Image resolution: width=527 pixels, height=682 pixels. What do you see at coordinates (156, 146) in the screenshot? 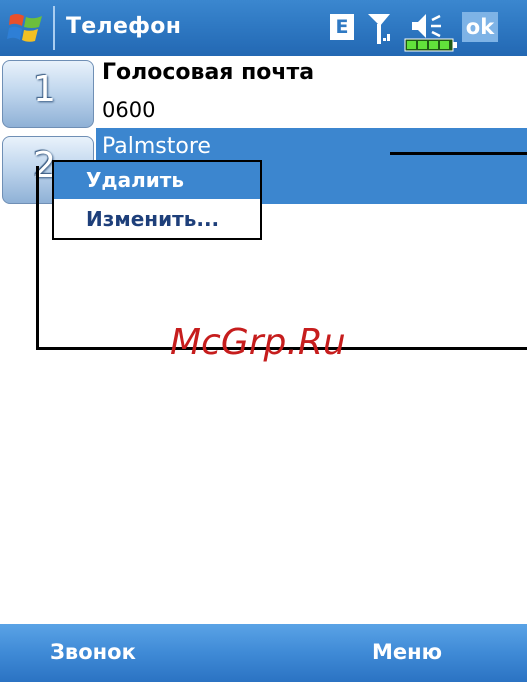
I see `speed-dial-entry-name: Palmstore` at bounding box center [156, 146].